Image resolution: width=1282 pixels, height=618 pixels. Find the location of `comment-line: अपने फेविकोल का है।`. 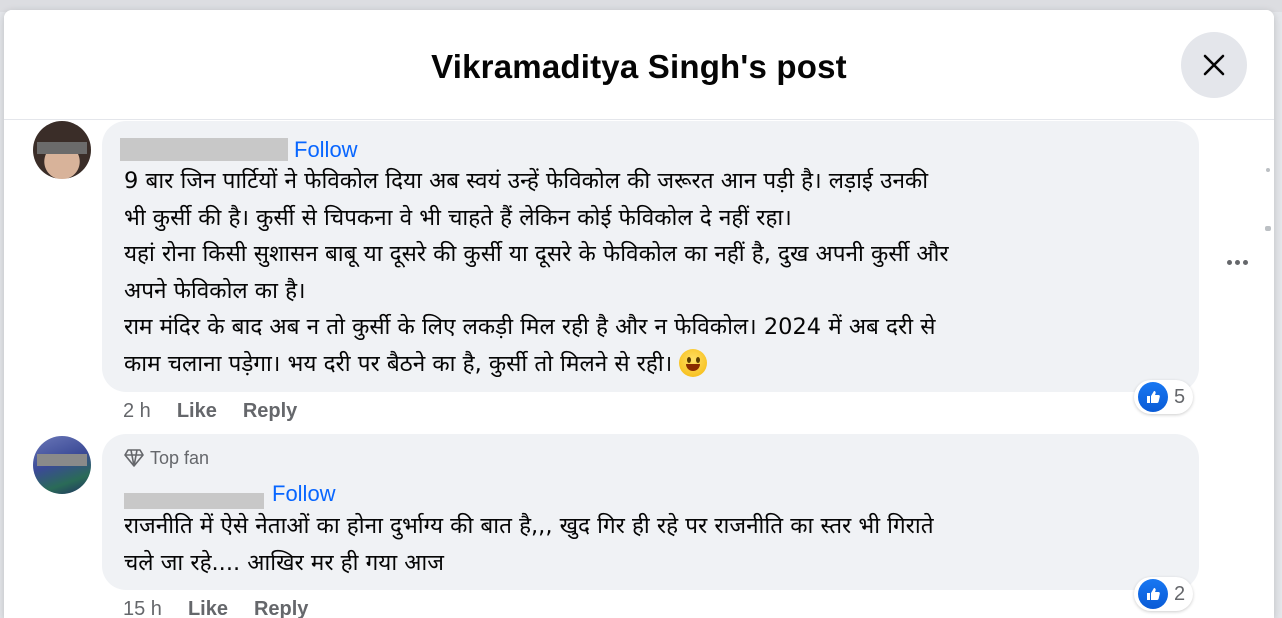

comment-line: अपने फेविकोल का है। is located at coordinates (215, 290).